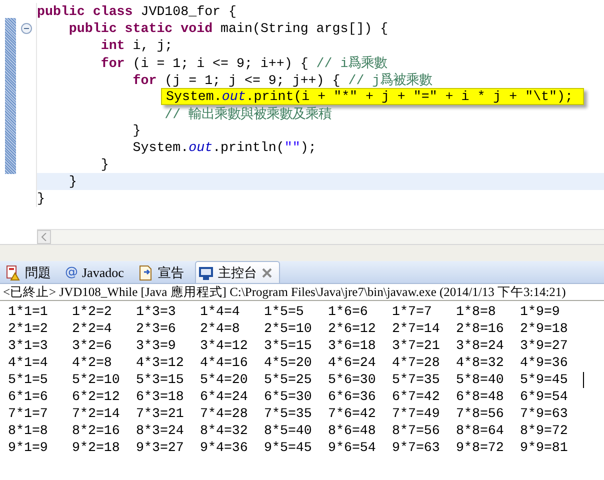 This screenshot has height=480, width=604. I want to click on console-output-text: 7*2=14, so click(96, 413).